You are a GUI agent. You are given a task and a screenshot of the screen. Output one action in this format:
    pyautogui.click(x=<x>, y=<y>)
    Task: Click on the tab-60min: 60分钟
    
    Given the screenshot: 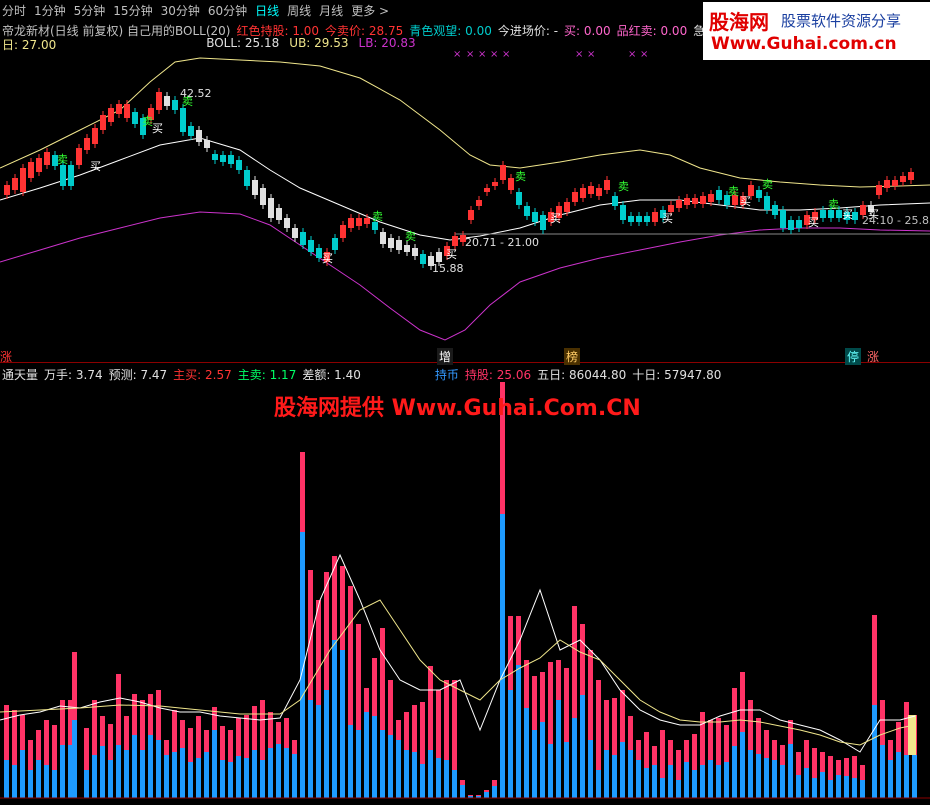 What is the action you would take?
    pyautogui.click(x=227, y=10)
    